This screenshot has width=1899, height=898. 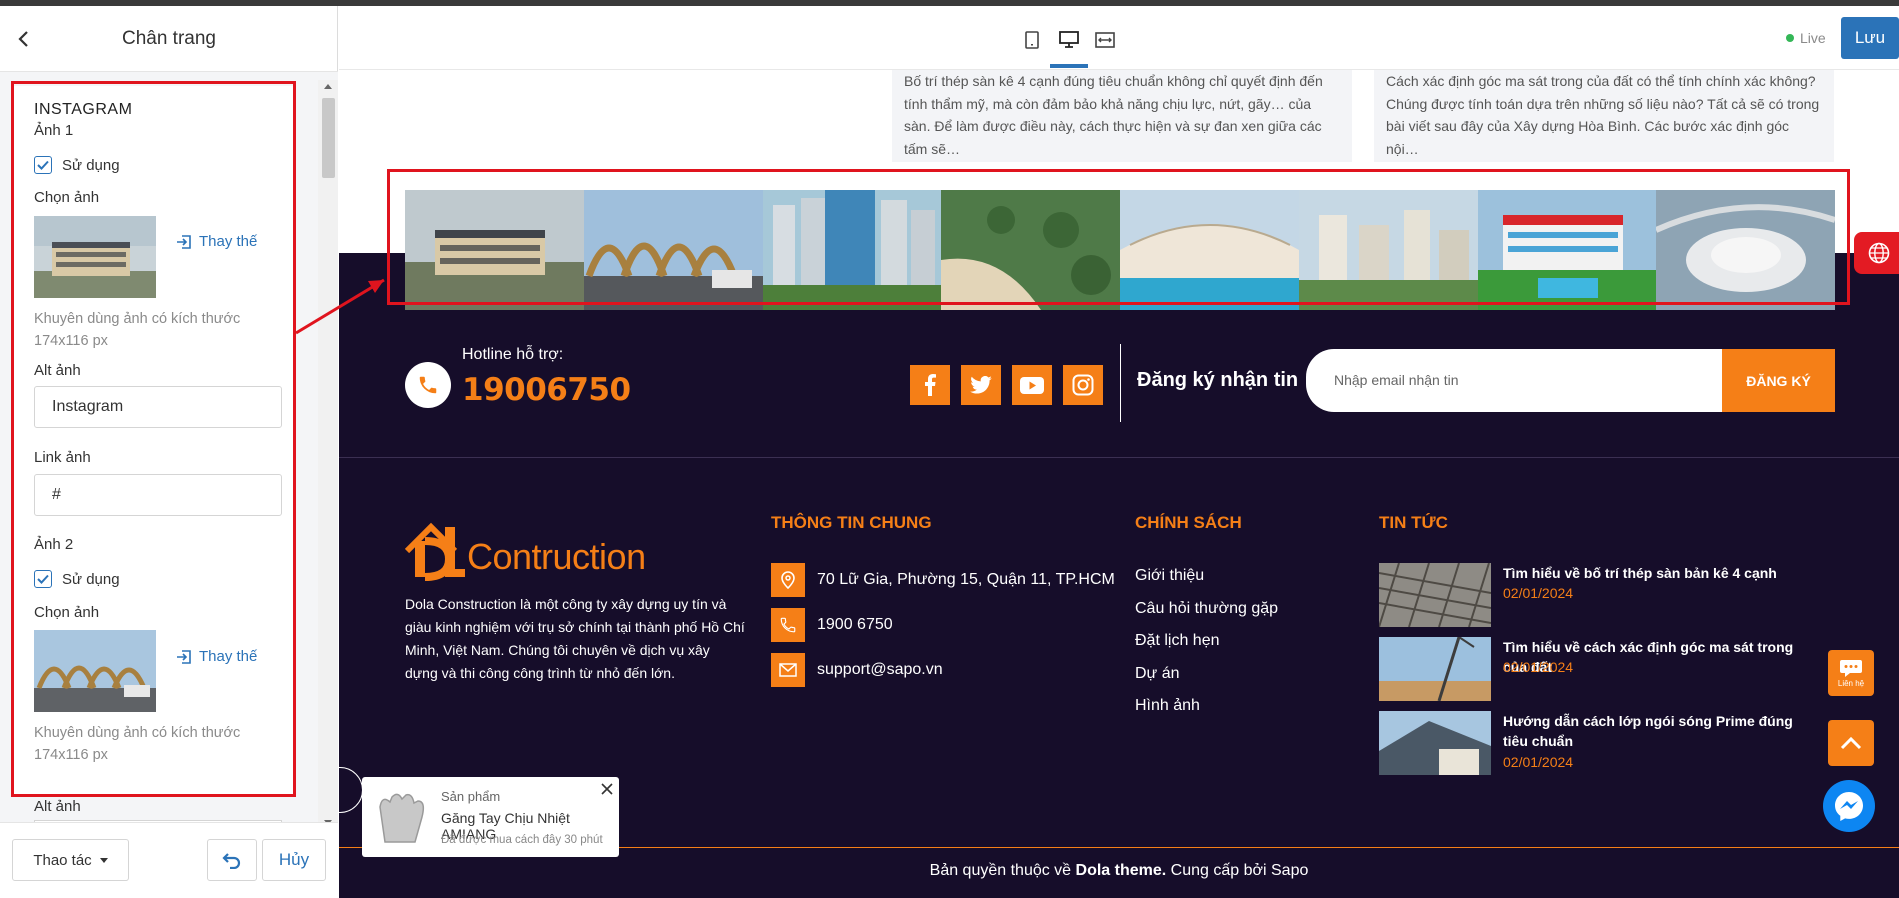 I want to click on globe-icon, so click(x=1879, y=253).